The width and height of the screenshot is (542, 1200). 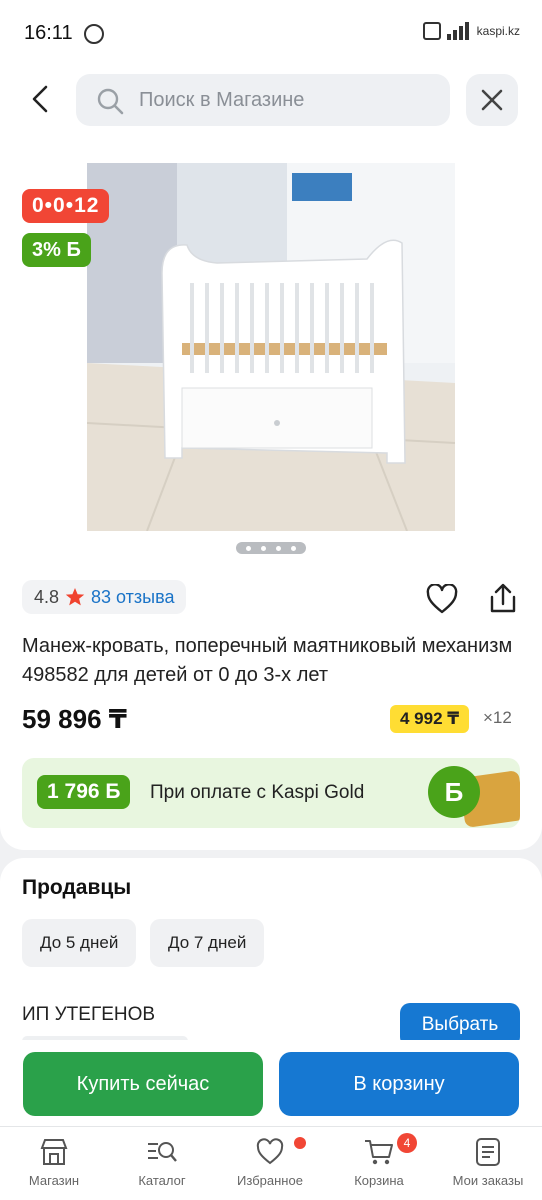 What do you see at coordinates (457, 31) in the screenshot?
I see `signal-icon` at bounding box center [457, 31].